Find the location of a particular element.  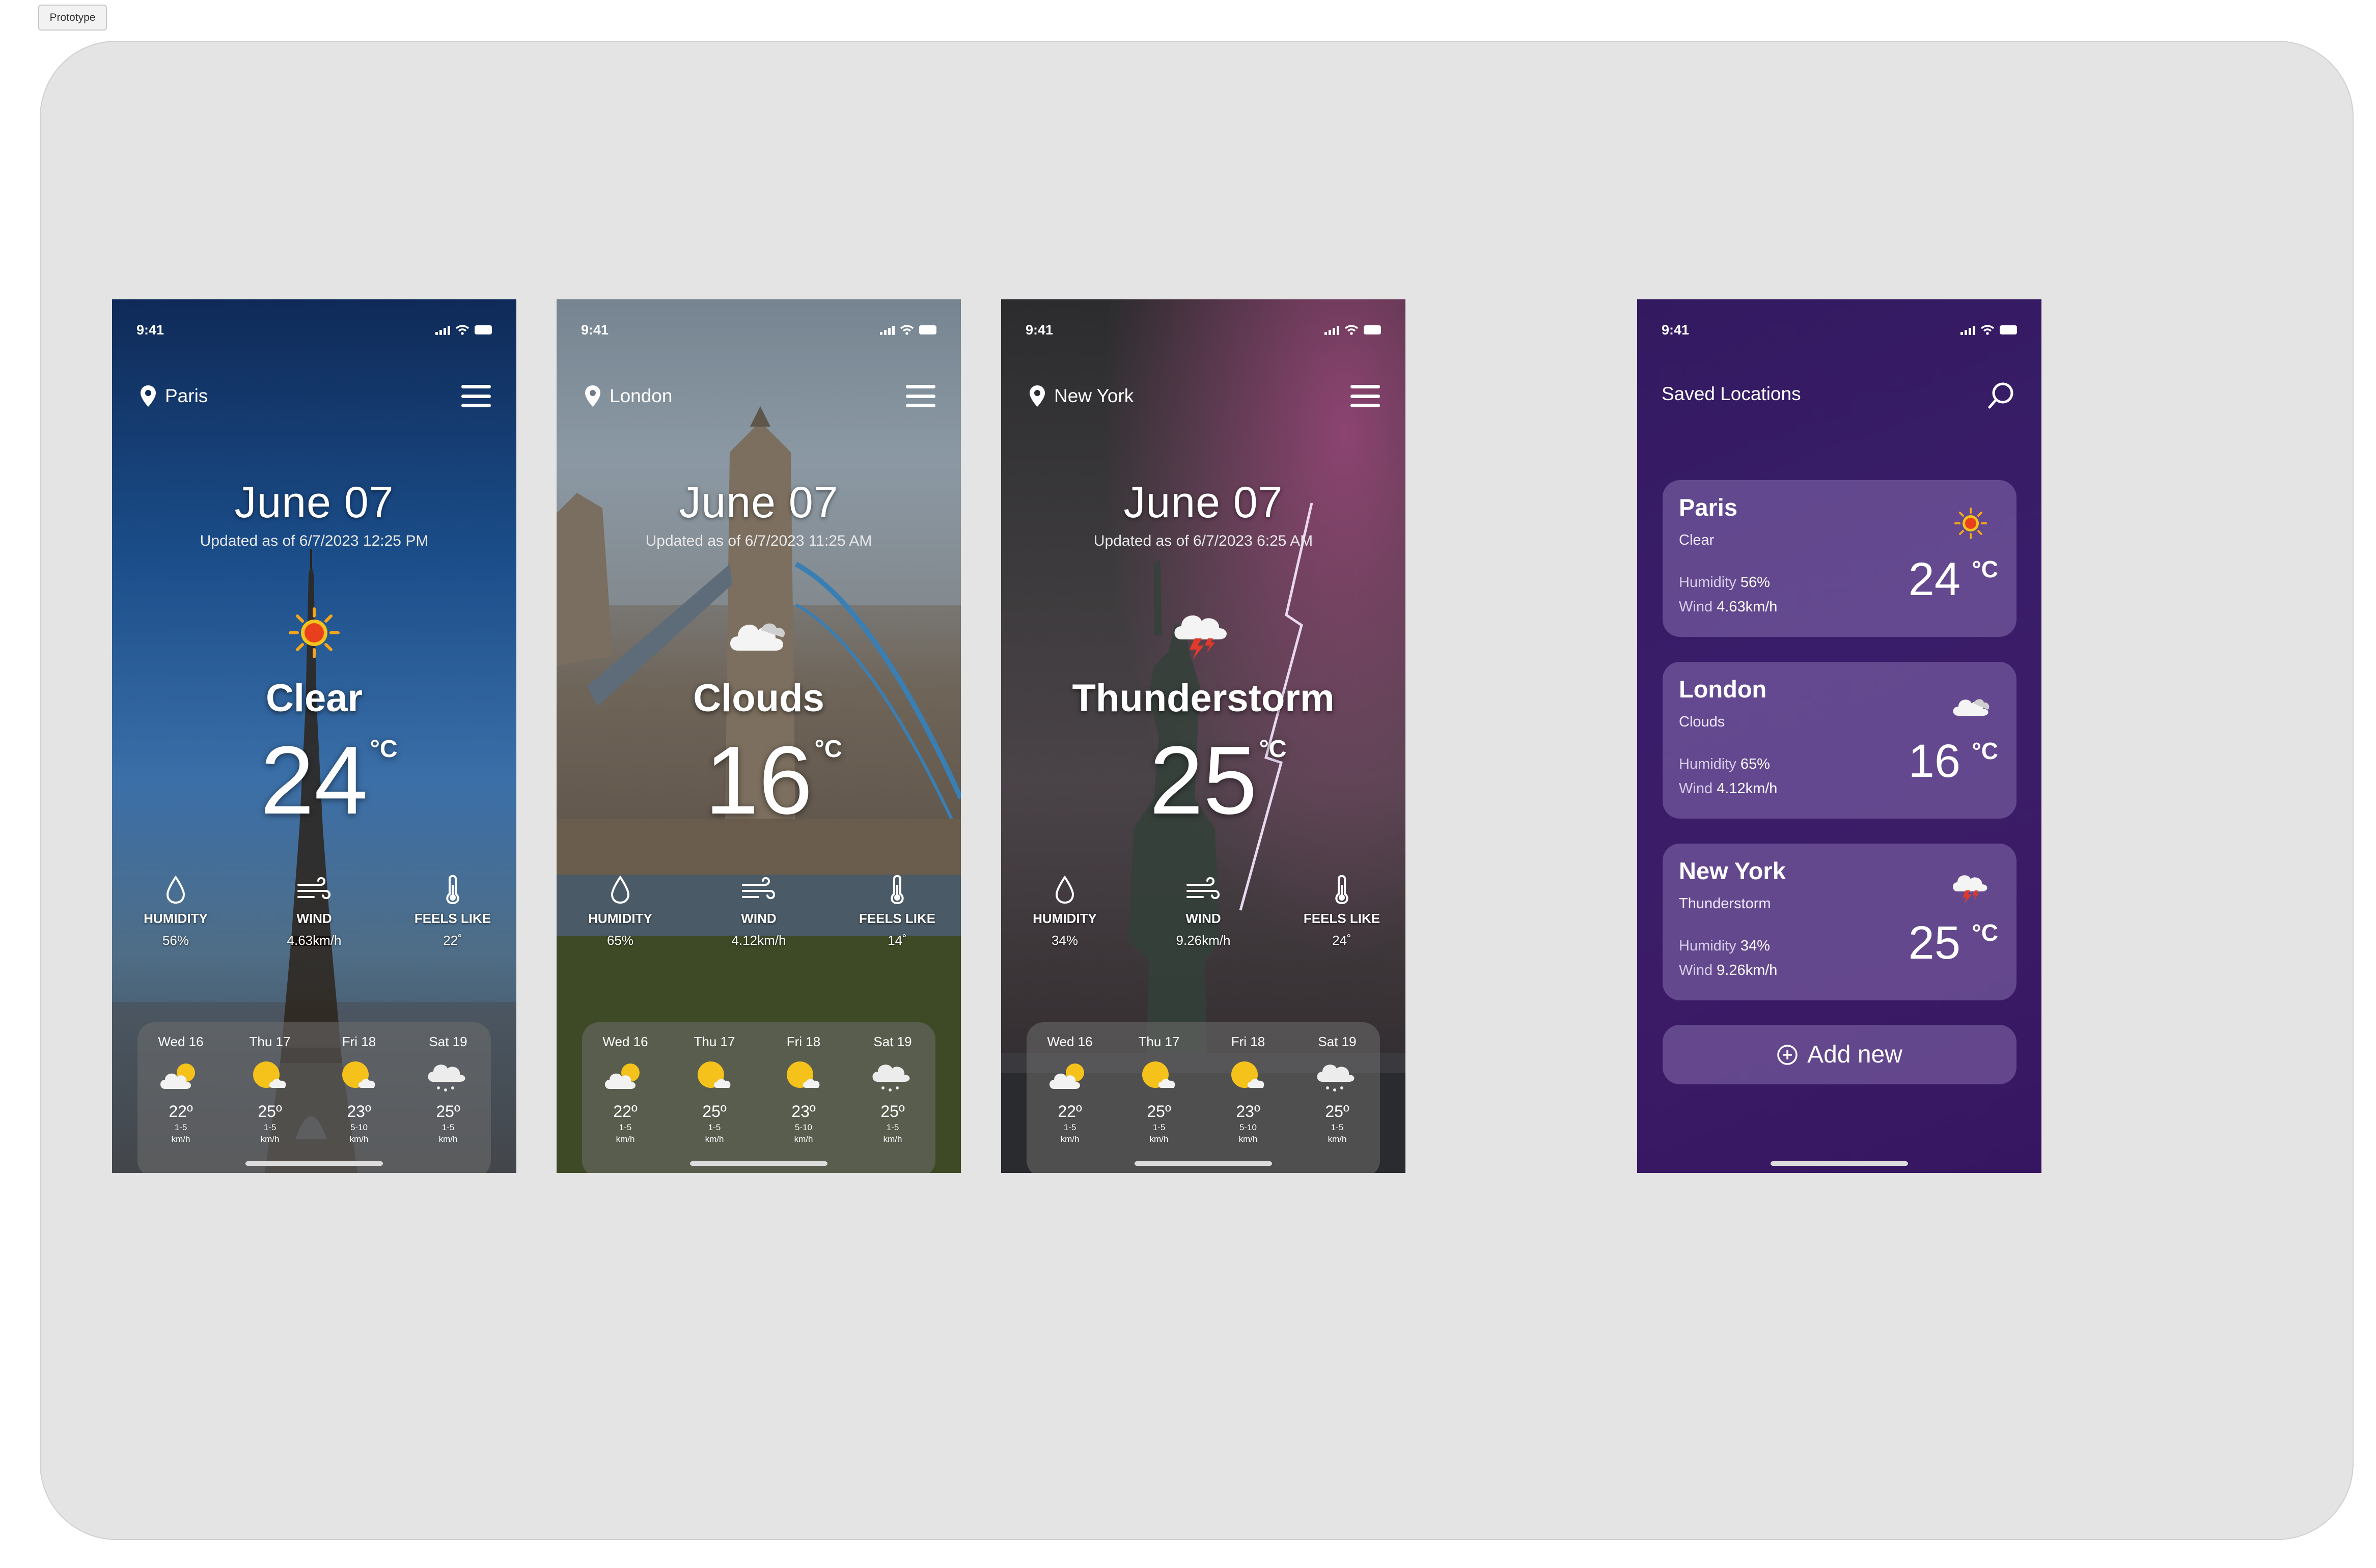

location-selector: New York is located at coordinates (1082, 396).